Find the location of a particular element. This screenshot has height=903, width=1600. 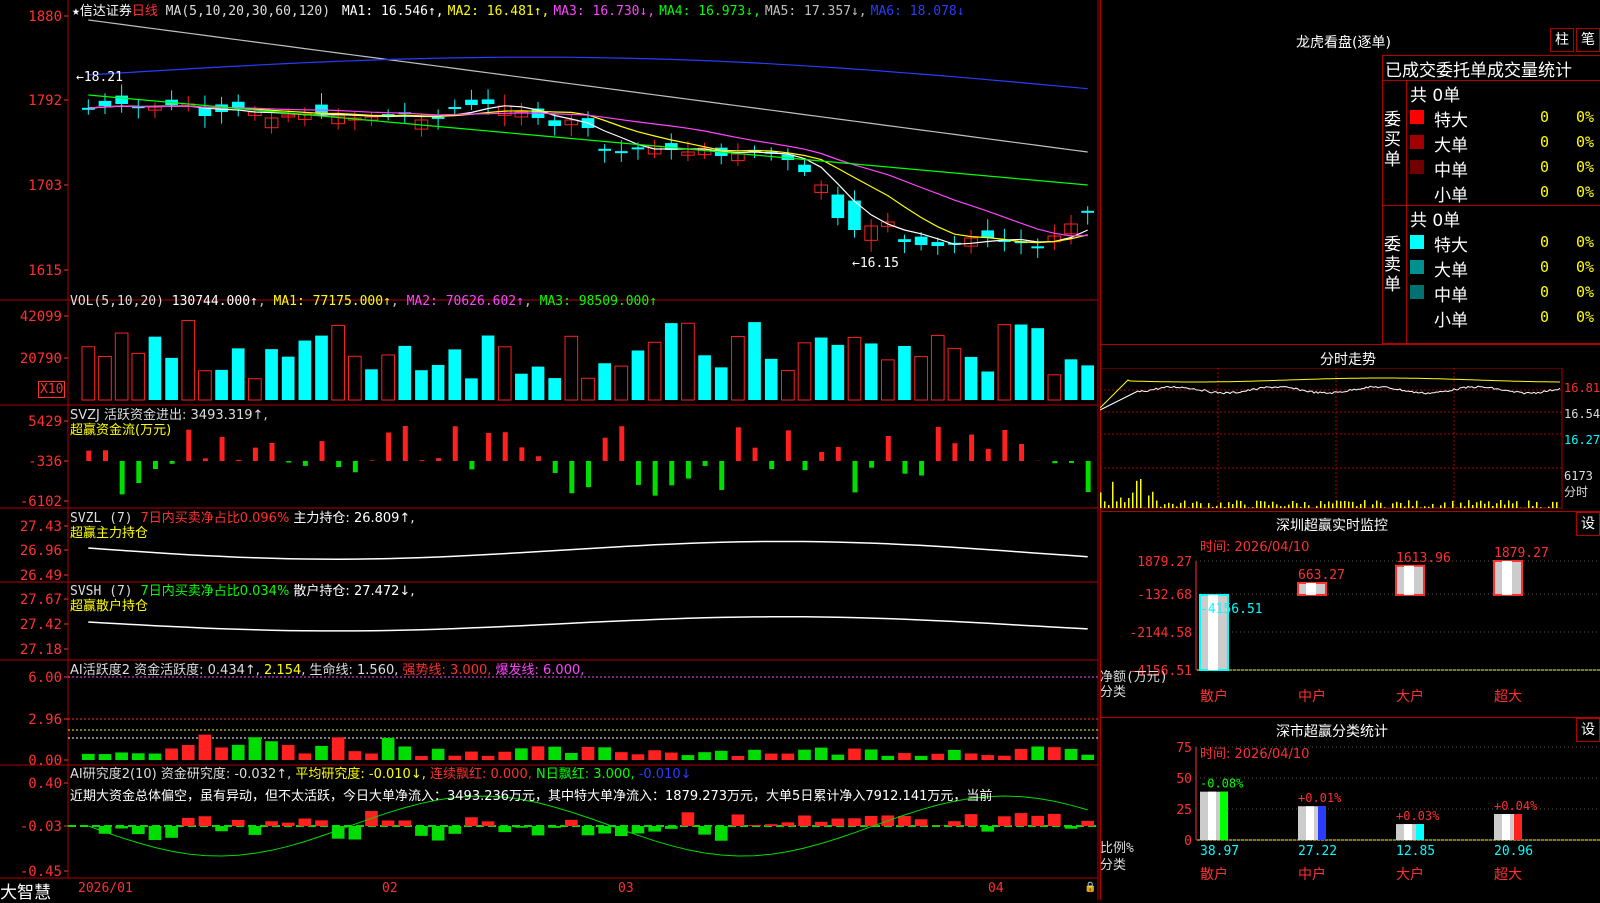

svsh-axis-tick: 27.42 is located at coordinates (41, 625).